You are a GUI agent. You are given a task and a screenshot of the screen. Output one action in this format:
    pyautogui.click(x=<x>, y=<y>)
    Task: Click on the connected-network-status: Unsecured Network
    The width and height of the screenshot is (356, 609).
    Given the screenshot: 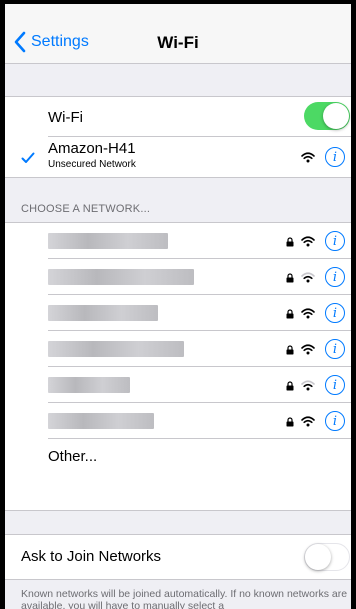 What is the action you would take?
    pyautogui.click(x=92, y=164)
    